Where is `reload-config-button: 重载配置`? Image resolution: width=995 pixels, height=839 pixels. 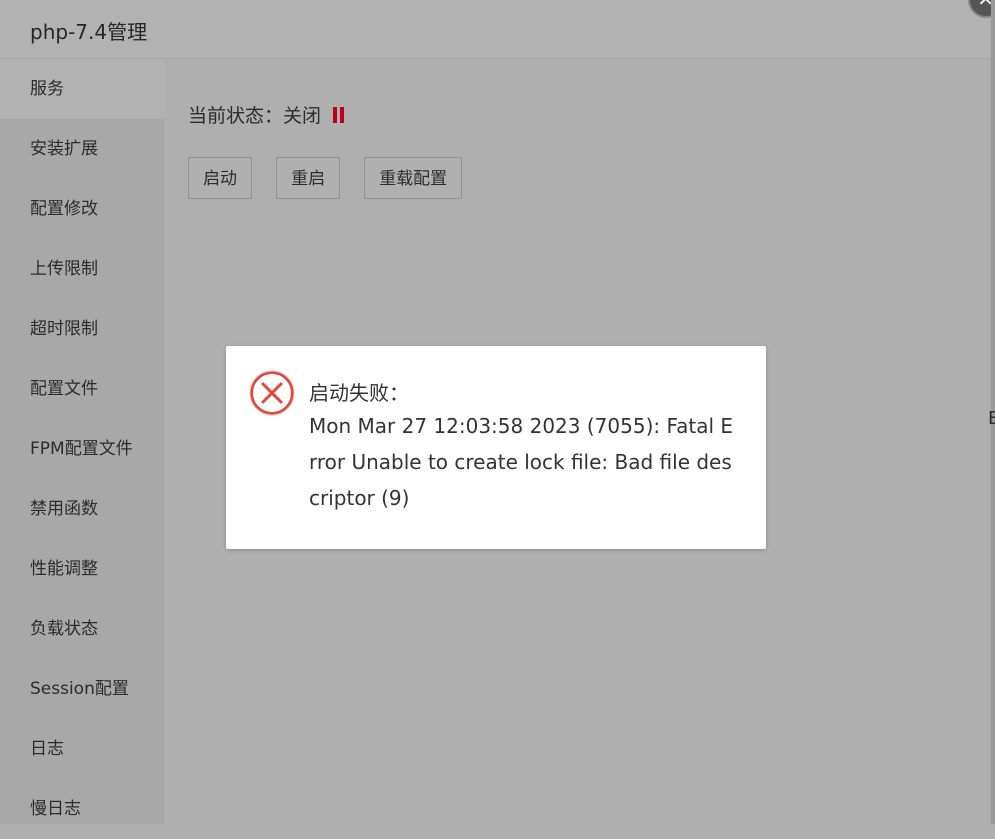
reload-config-button: 重载配置 is located at coordinates (413, 178).